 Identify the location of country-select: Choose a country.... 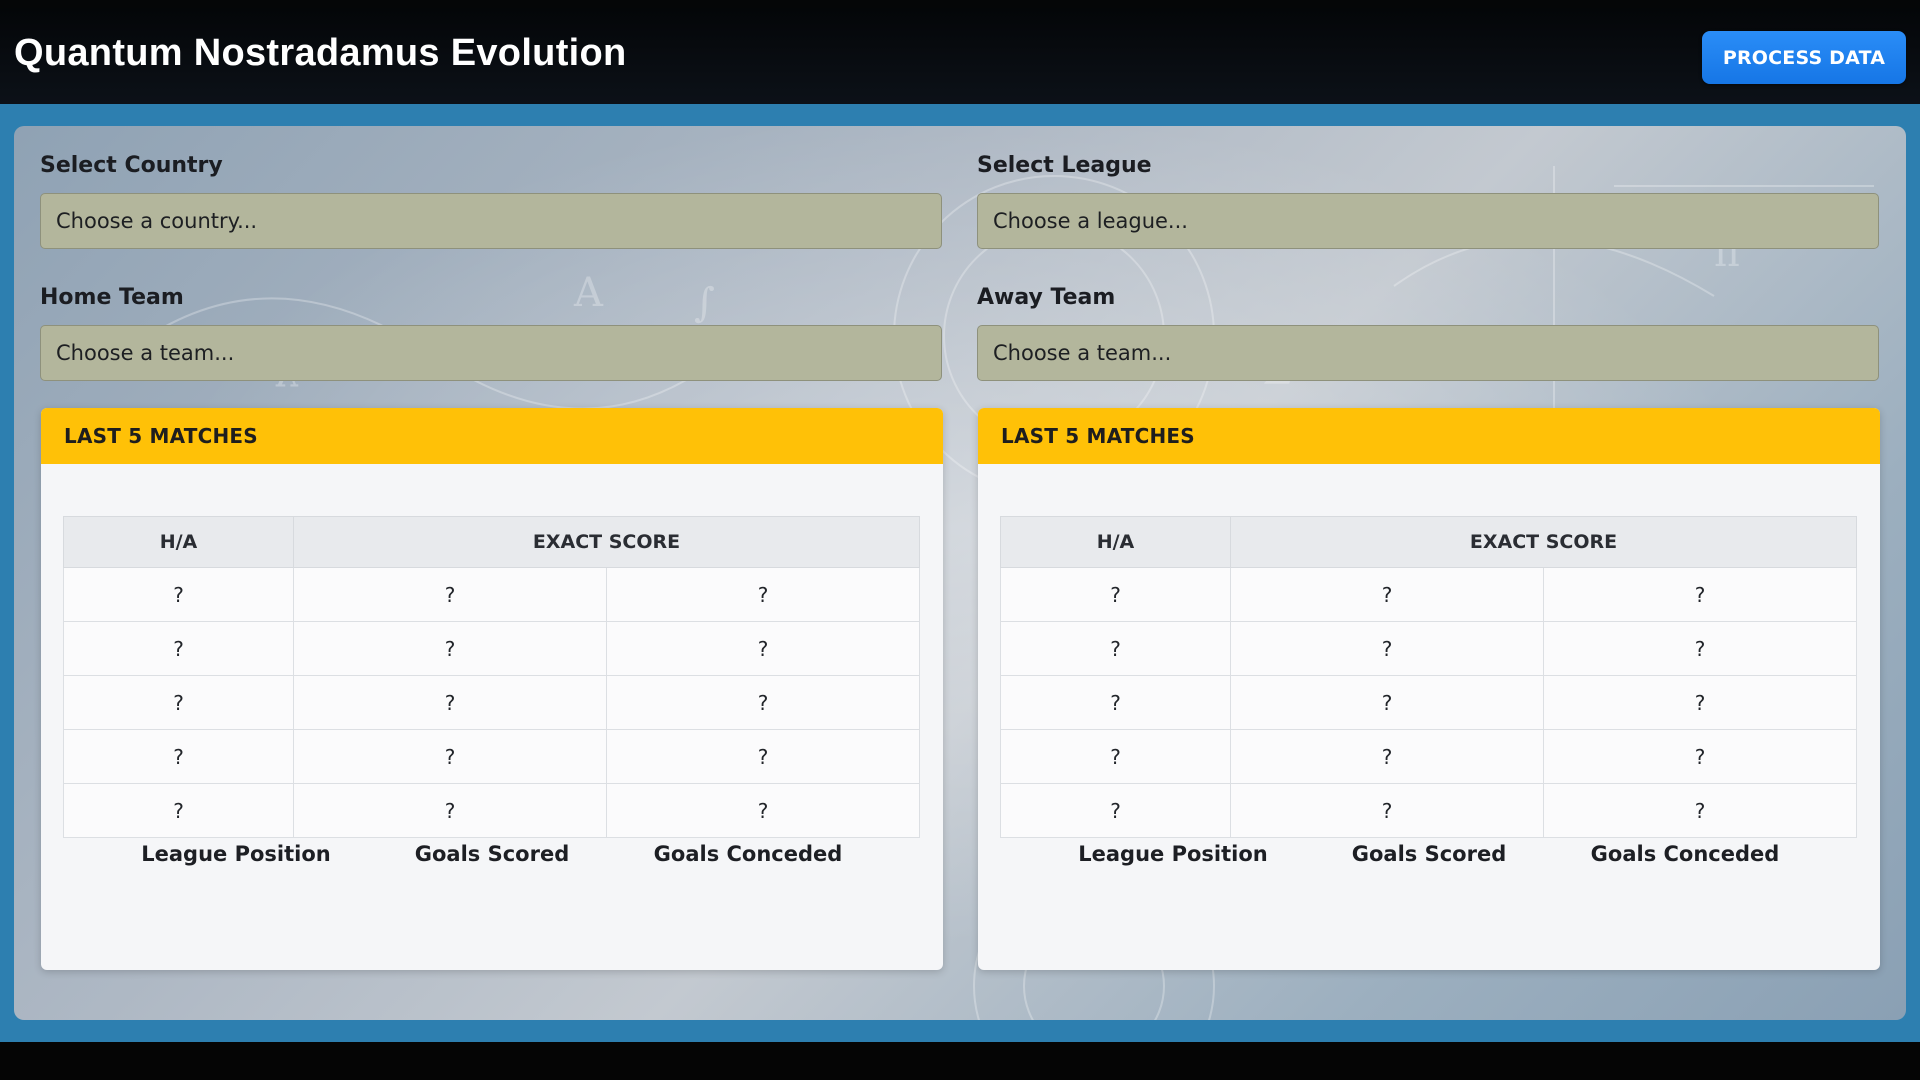
(491, 221).